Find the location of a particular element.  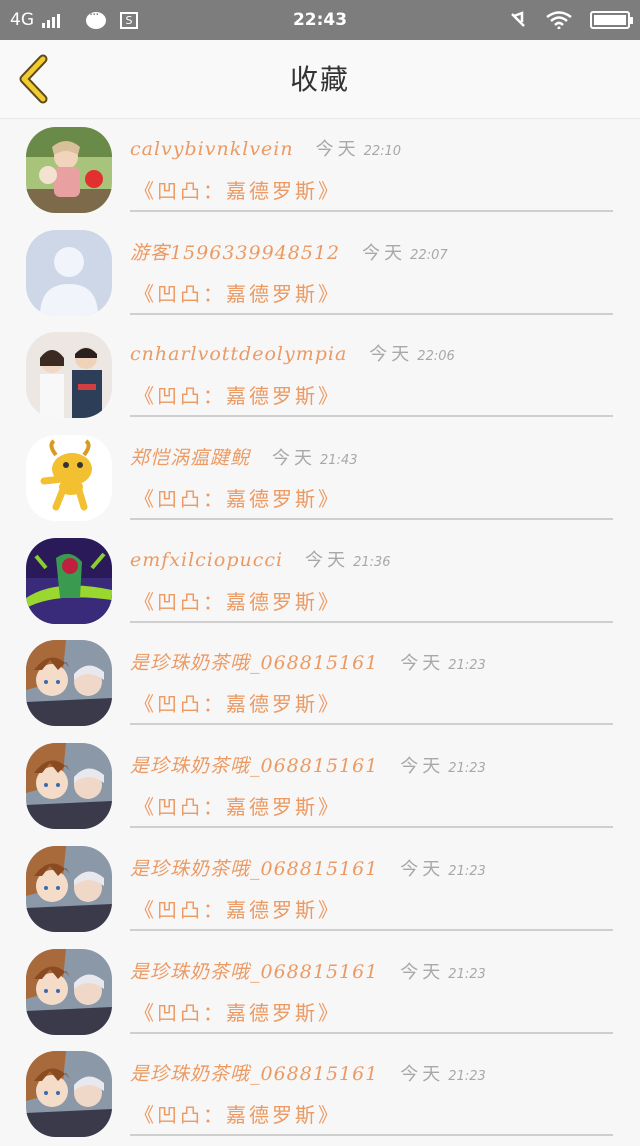

list-item: emfxilciopucci 今天 21:36 《凹凸：嘉德罗斯》 is located at coordinates (320, 581).